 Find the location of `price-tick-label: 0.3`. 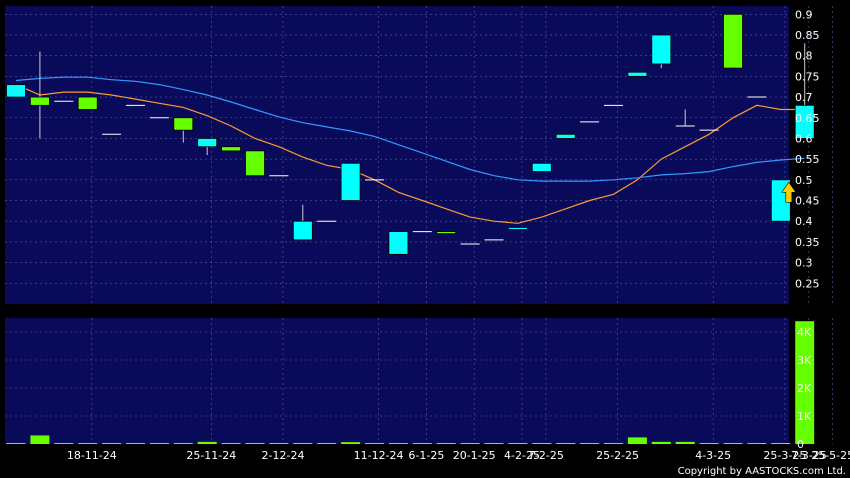

price-tick-label: 0.3 is located at coordinates (804, 263).